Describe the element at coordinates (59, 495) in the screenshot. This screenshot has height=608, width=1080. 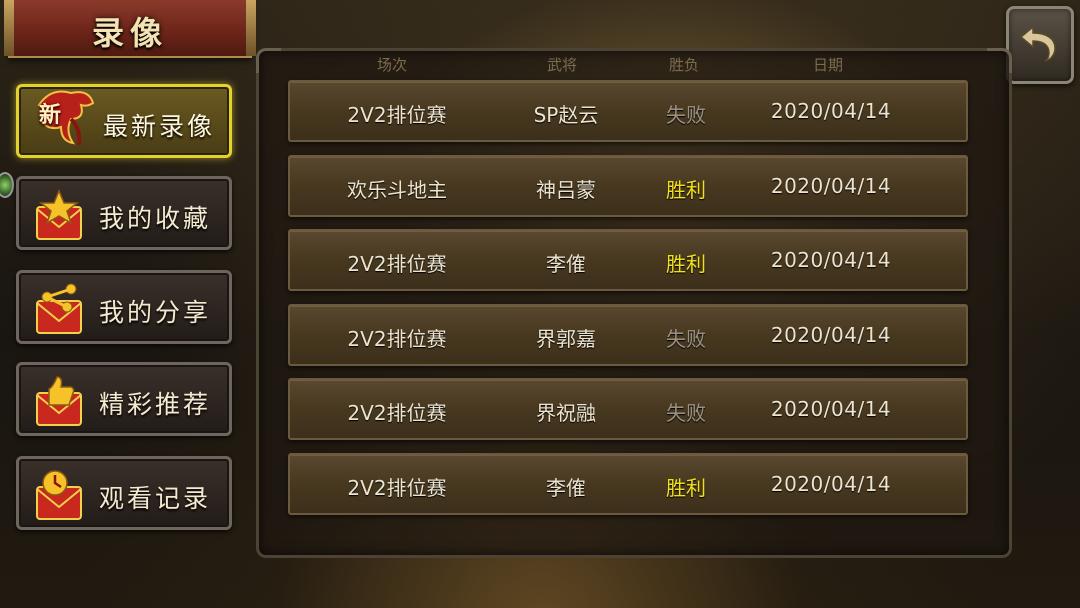
I see `clock-envelope-icon` at that location.